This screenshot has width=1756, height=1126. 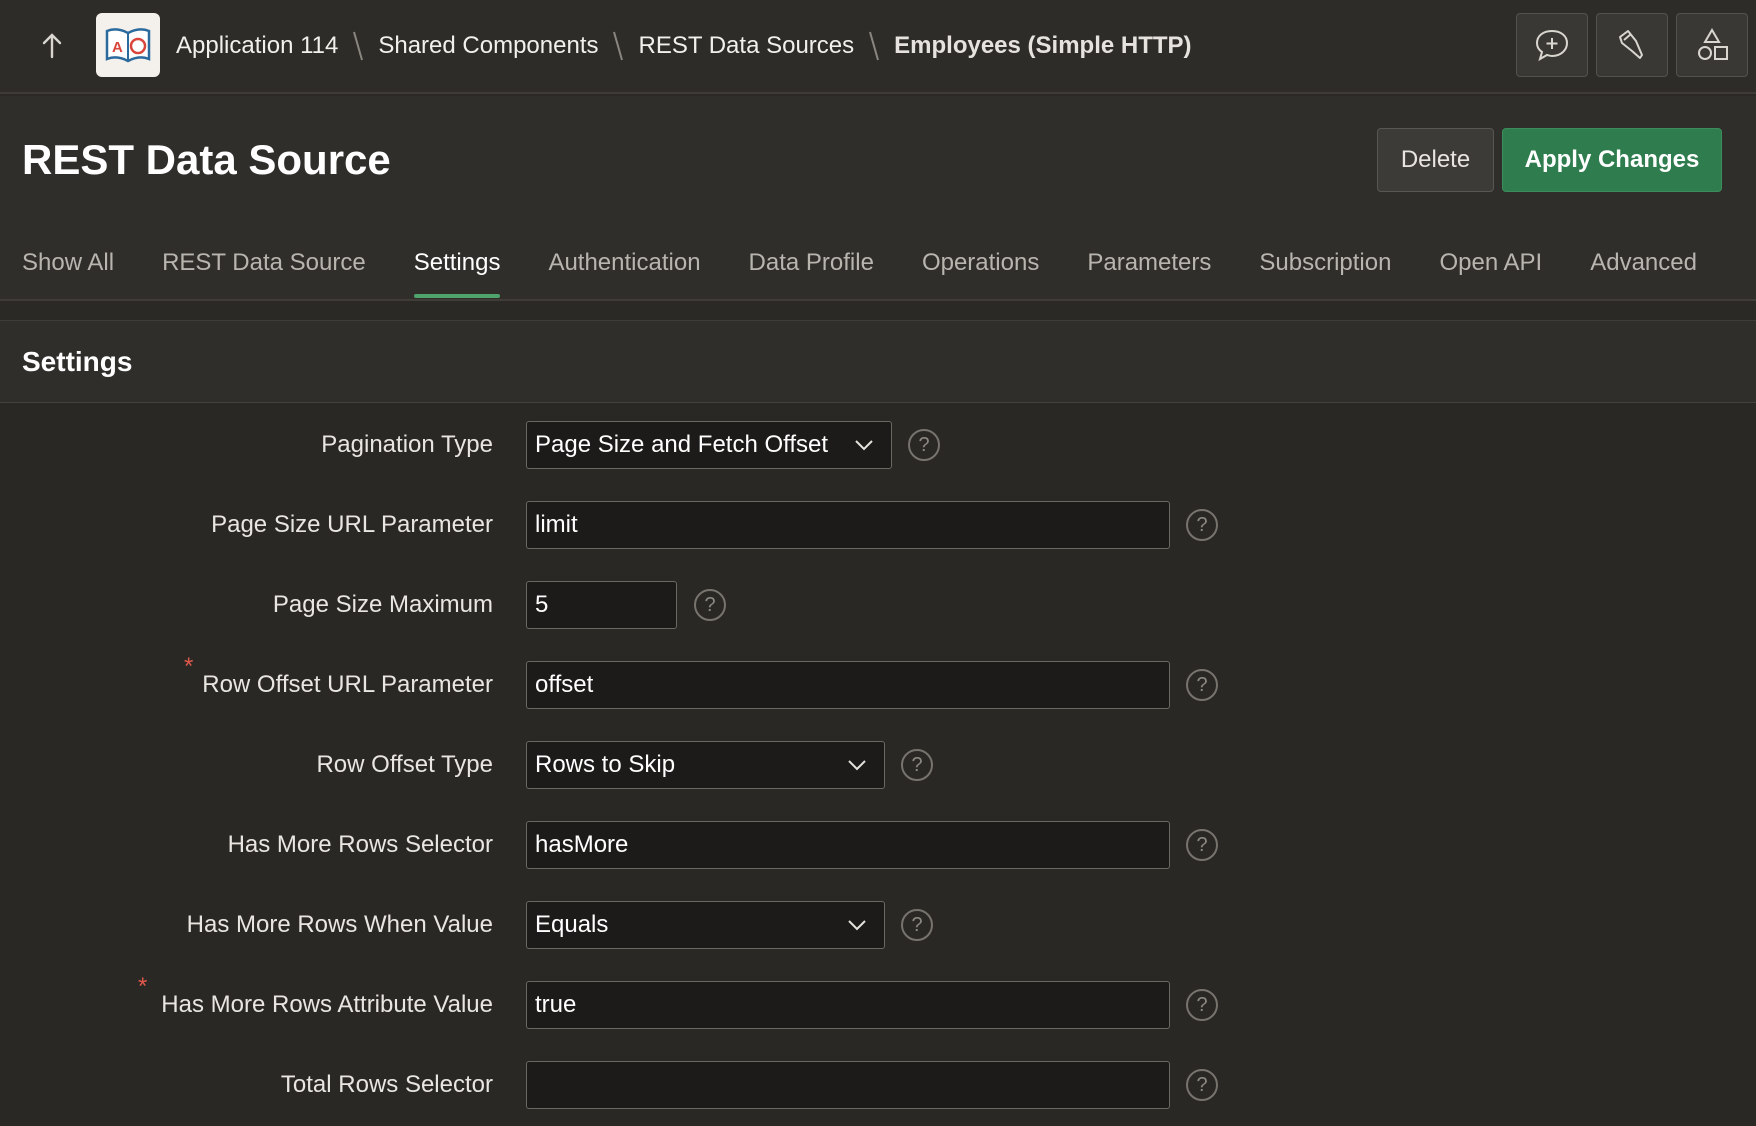 What do you see at coordinates (1712, 45) in the screenshot?
I see `shapes-icon` at bounding box center [1712, 45].